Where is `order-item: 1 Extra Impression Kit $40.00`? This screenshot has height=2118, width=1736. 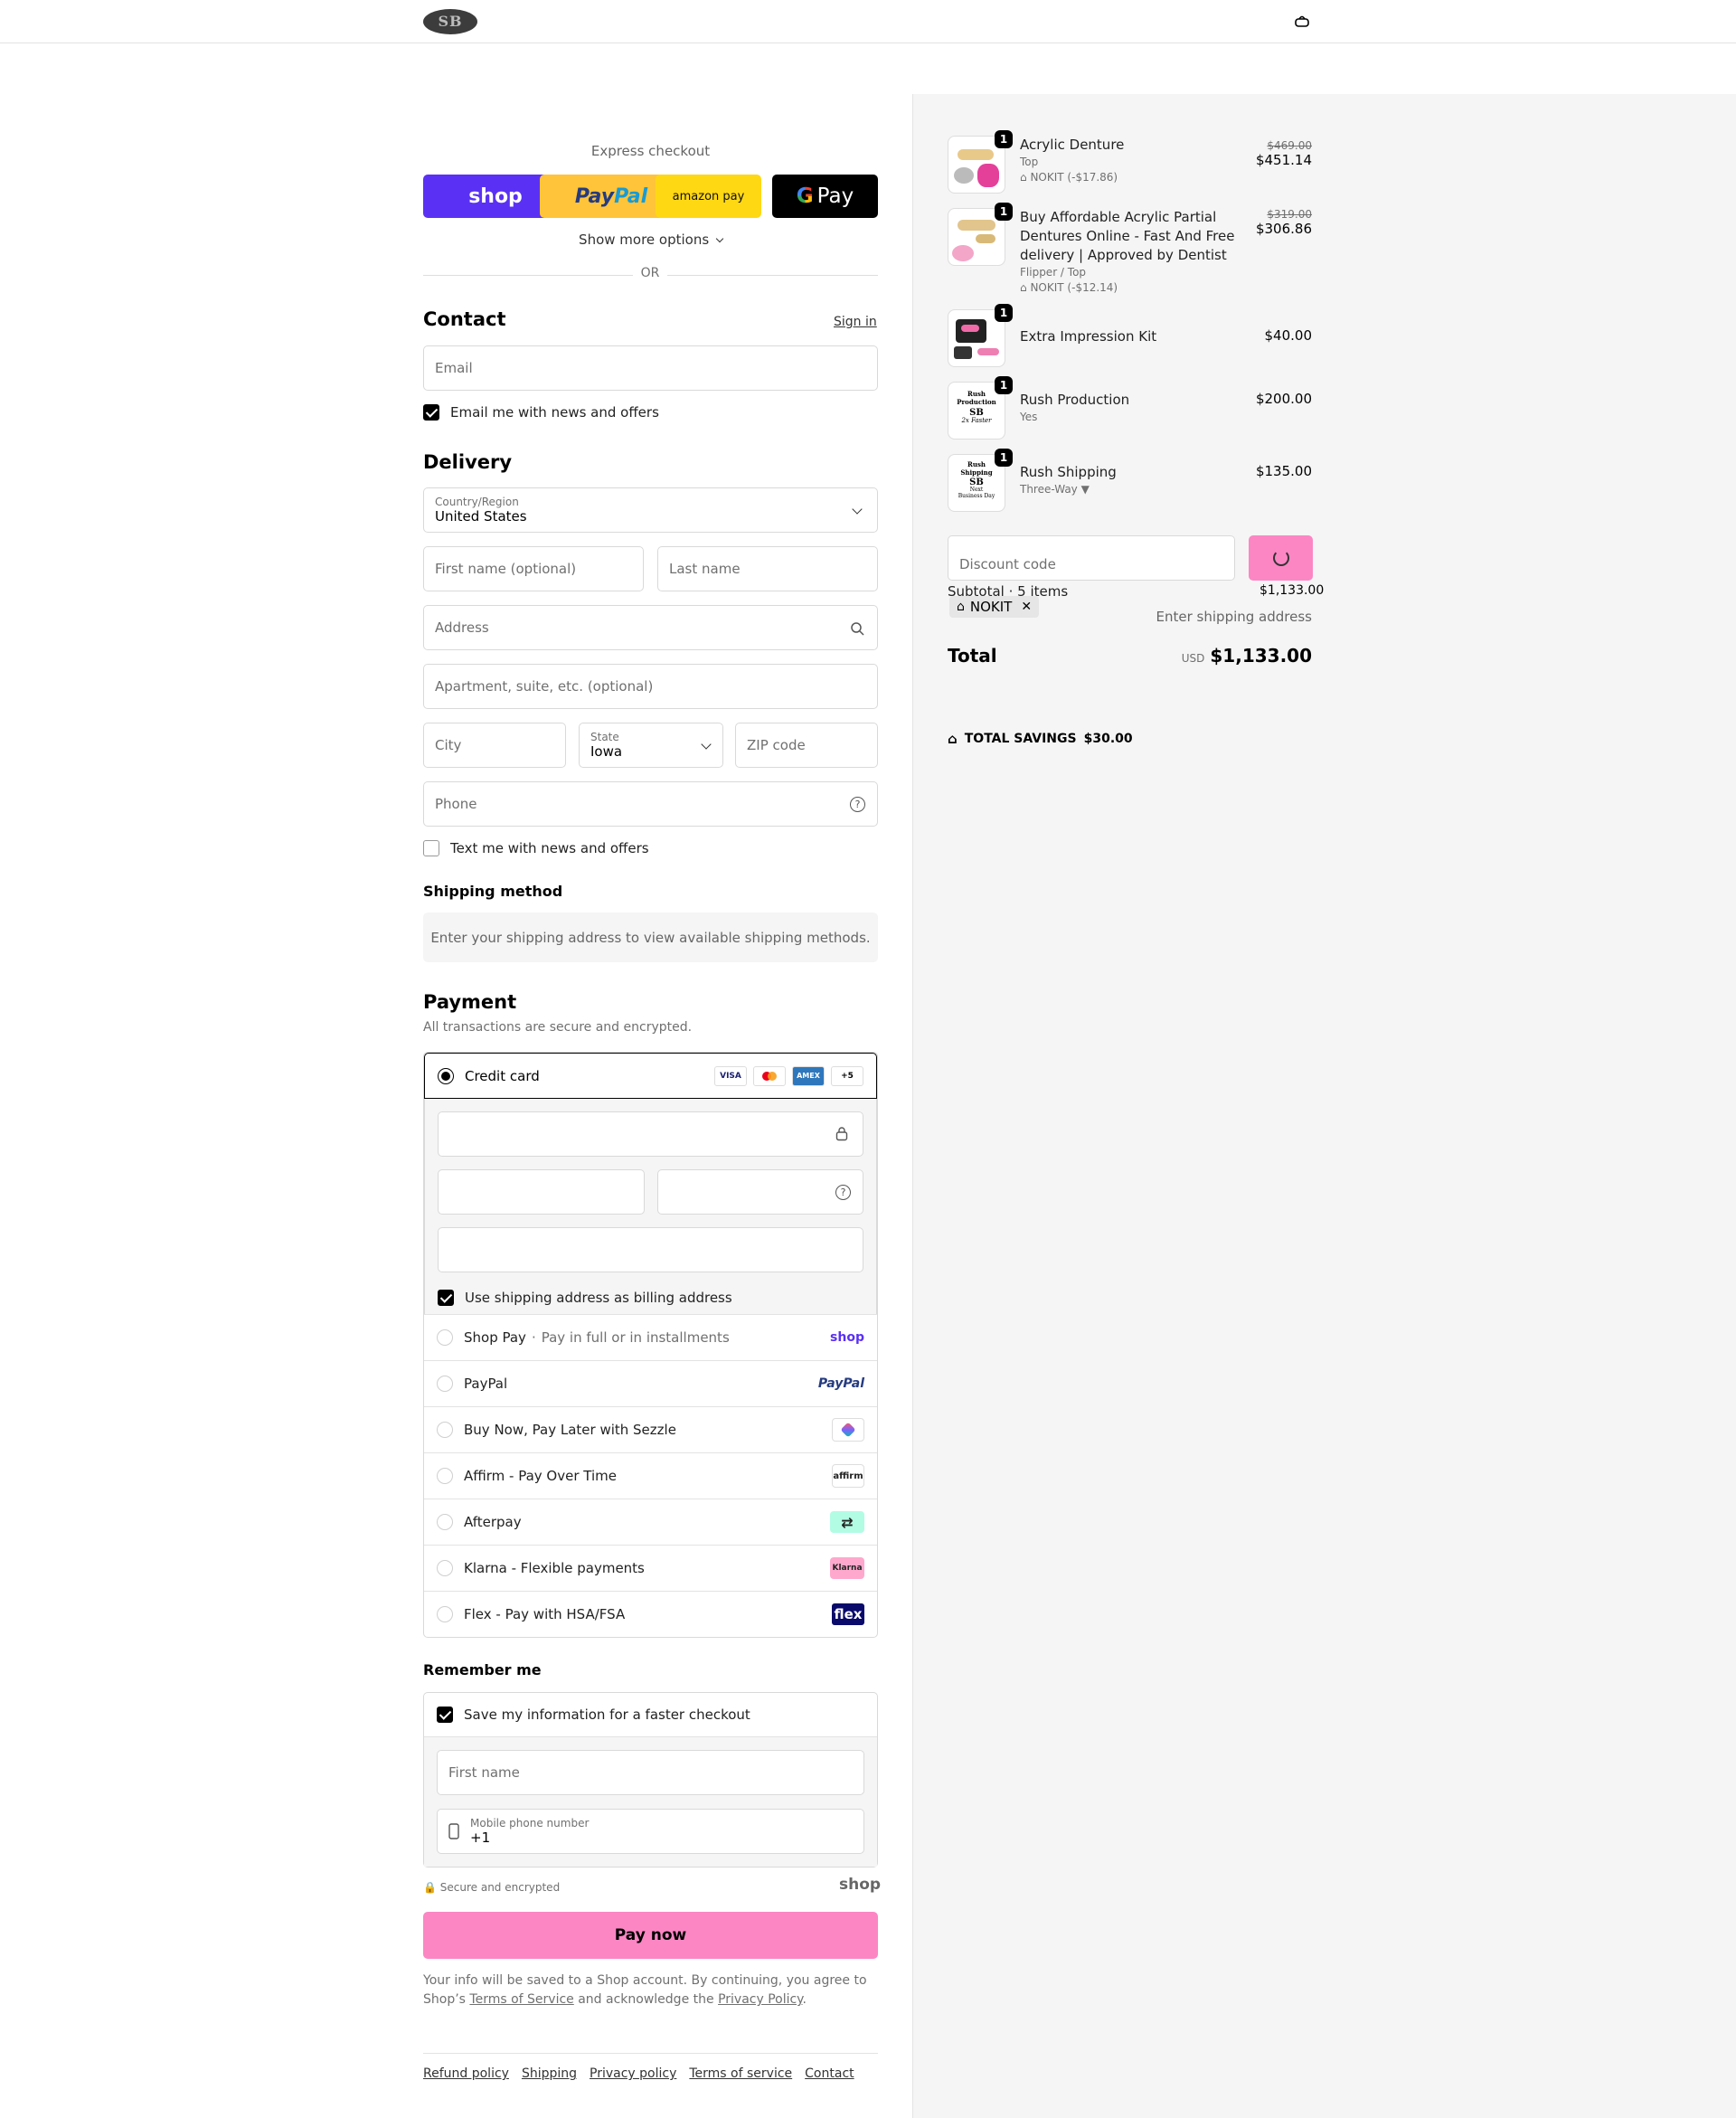 order-item: 1 Extra Impression Kit $40.00 is located at coordinates (1131, 335).